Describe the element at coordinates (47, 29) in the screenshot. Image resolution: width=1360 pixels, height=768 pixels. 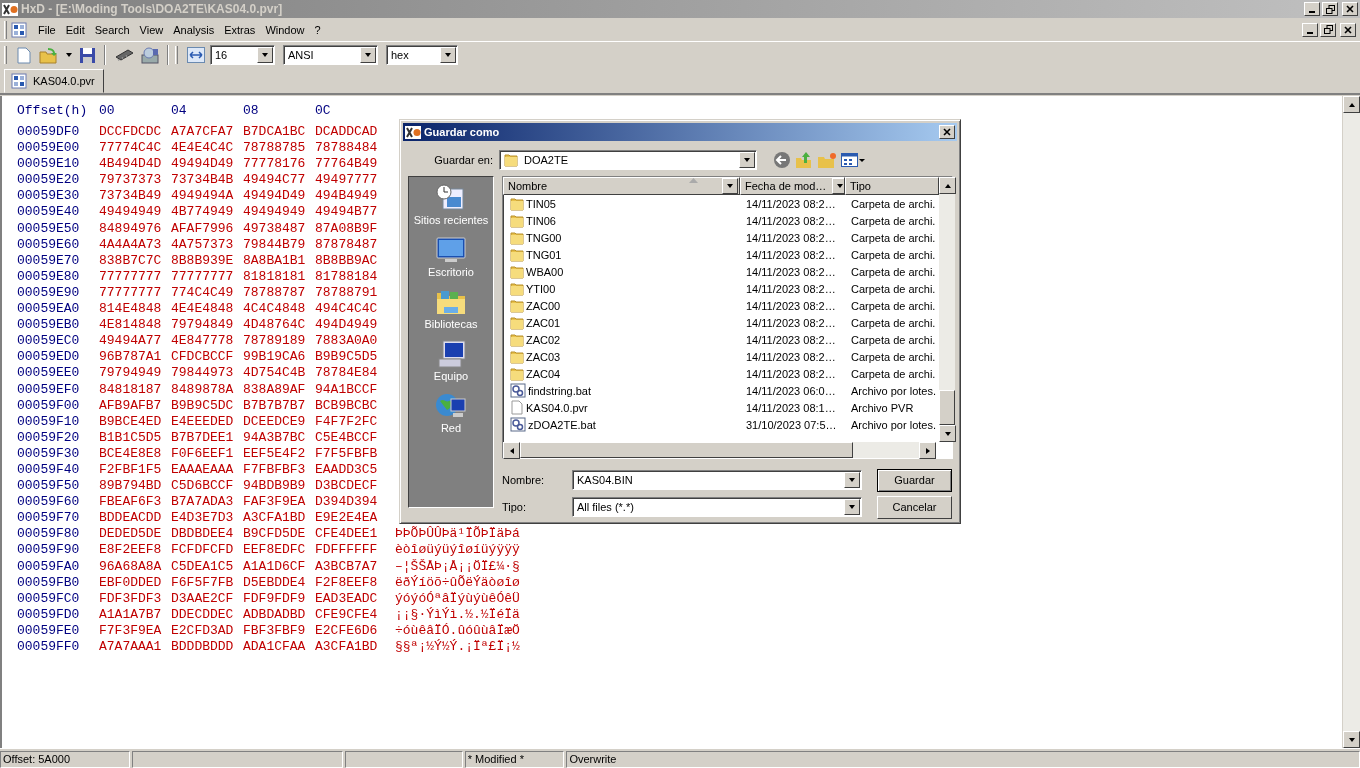
I see `menu-item: File` at that location.